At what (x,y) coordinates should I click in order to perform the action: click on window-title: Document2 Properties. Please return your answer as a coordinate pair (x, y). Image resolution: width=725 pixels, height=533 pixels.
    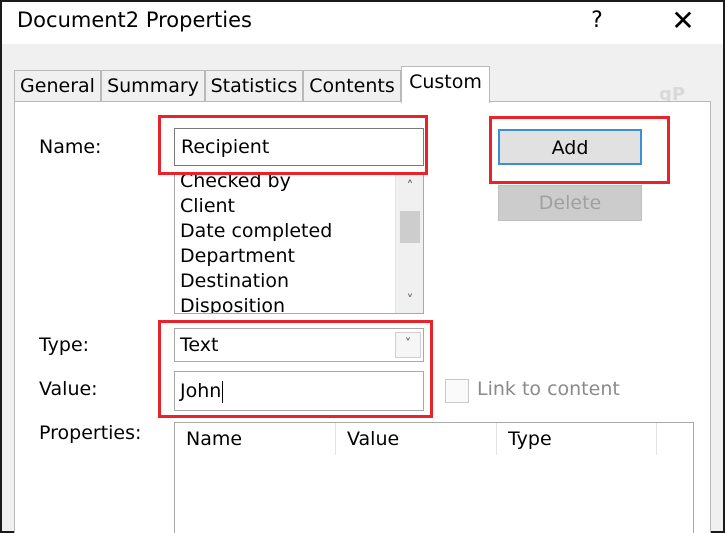
    Looking at the image, I should click on (134, 20).